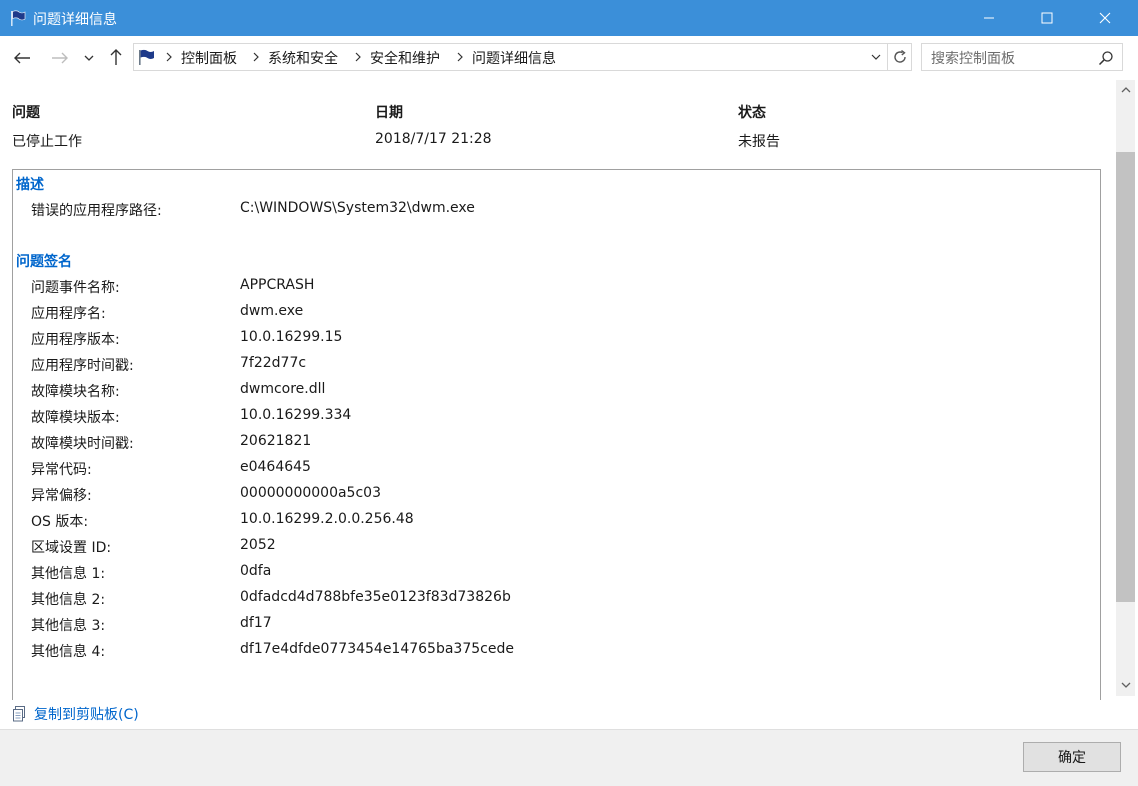 The width and height of the screenshot is (1138, 786). Describe the element at coordinates (1072, 757) in the screenshot. I see `ok-button: 确定` at that location.